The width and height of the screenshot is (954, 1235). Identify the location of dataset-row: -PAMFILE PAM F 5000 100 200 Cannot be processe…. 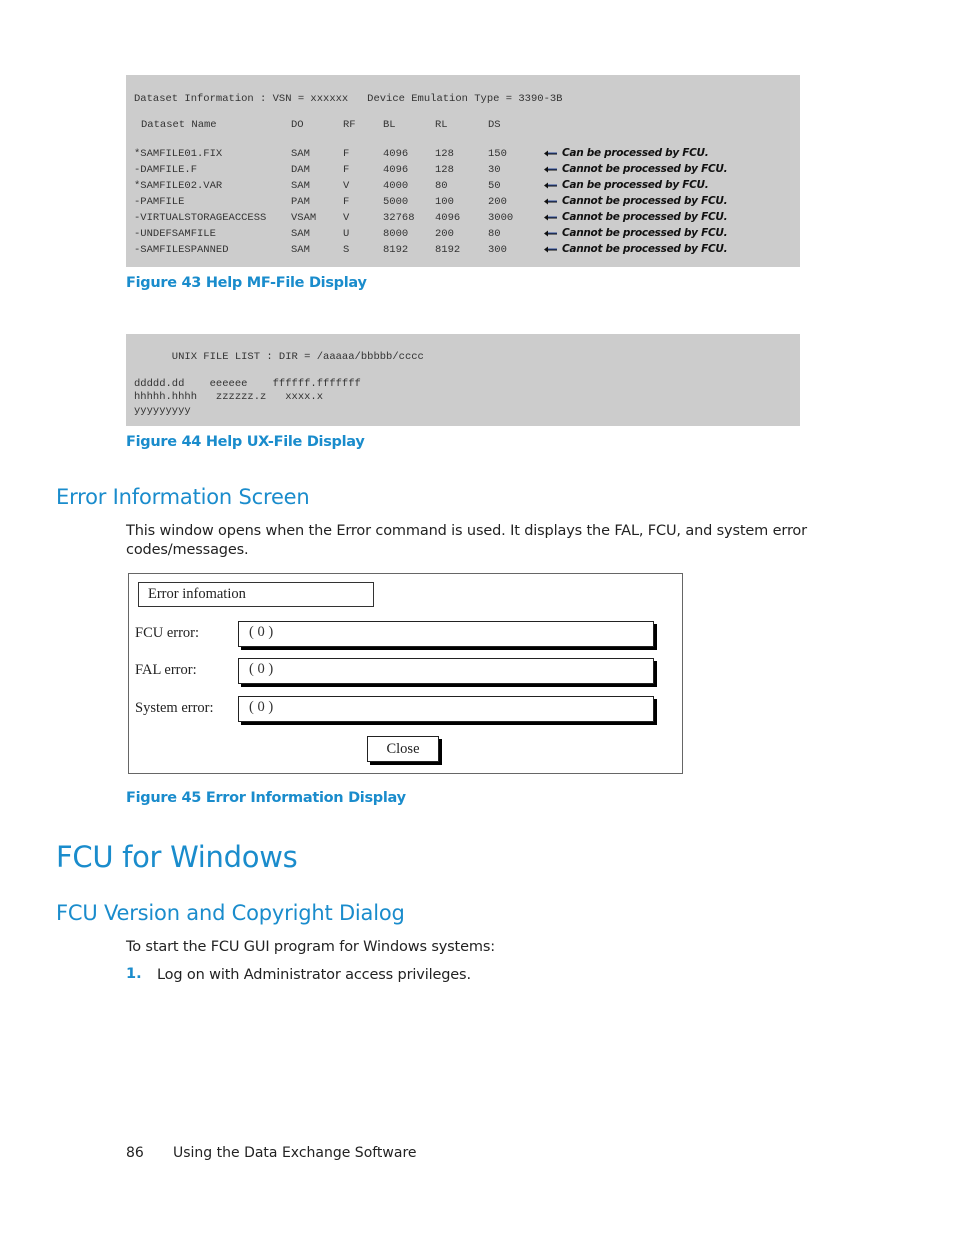
(464, 203).